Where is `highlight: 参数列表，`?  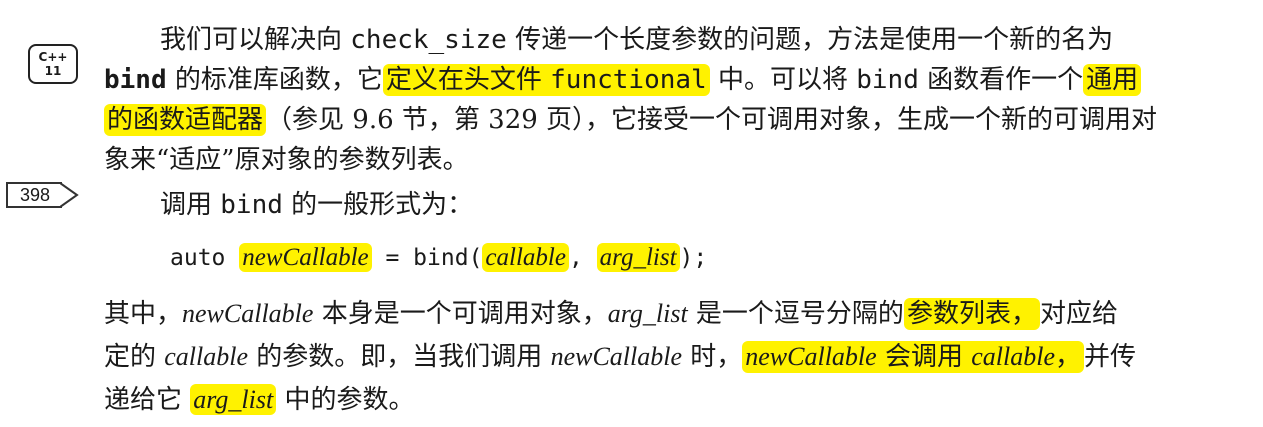 highlight: 参数列表， is located at coordinates (971, 314).